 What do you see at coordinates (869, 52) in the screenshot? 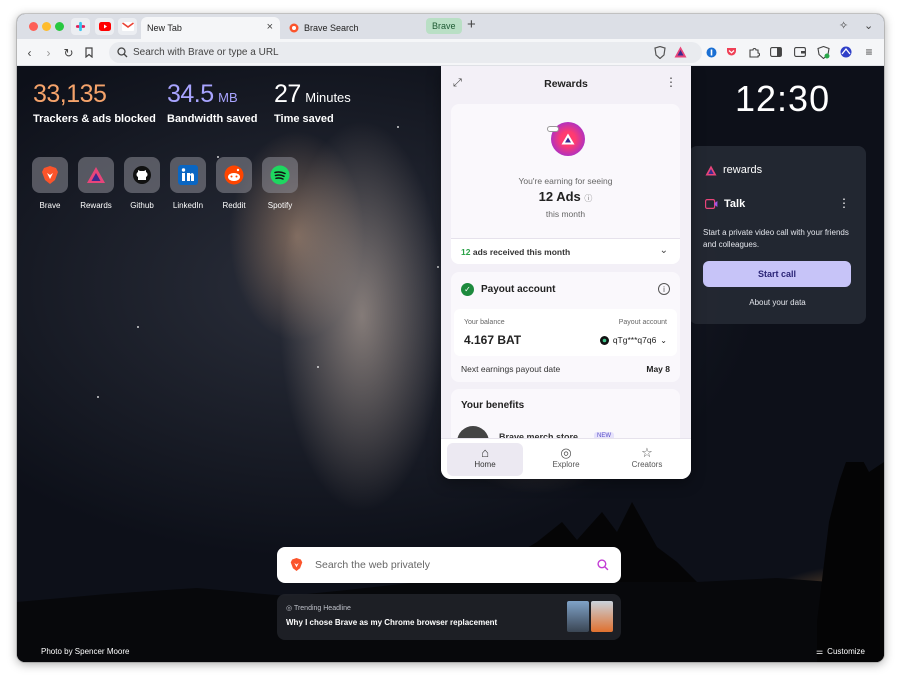
I see `menu-hamburger-icon: ≡` at bounding box center [869, 52].